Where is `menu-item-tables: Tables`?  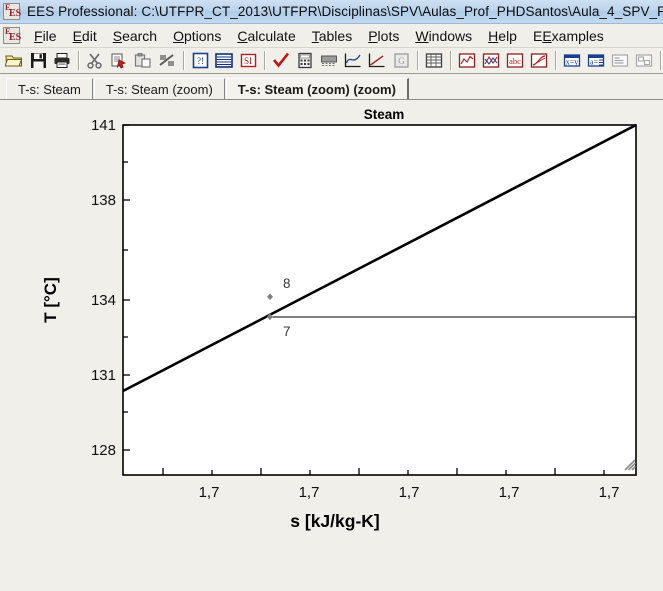
menu-item-tables: Tables is located at coordinates (332, 36).